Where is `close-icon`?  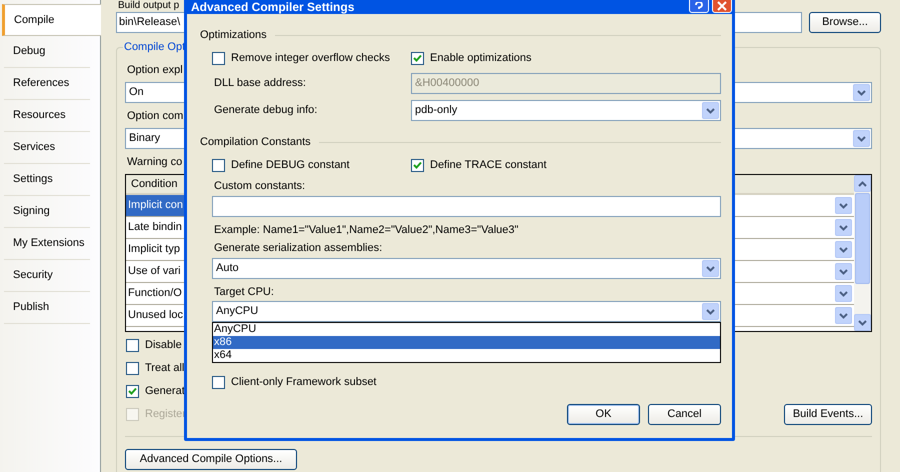
close-icon is located at coordinates (722, 6).